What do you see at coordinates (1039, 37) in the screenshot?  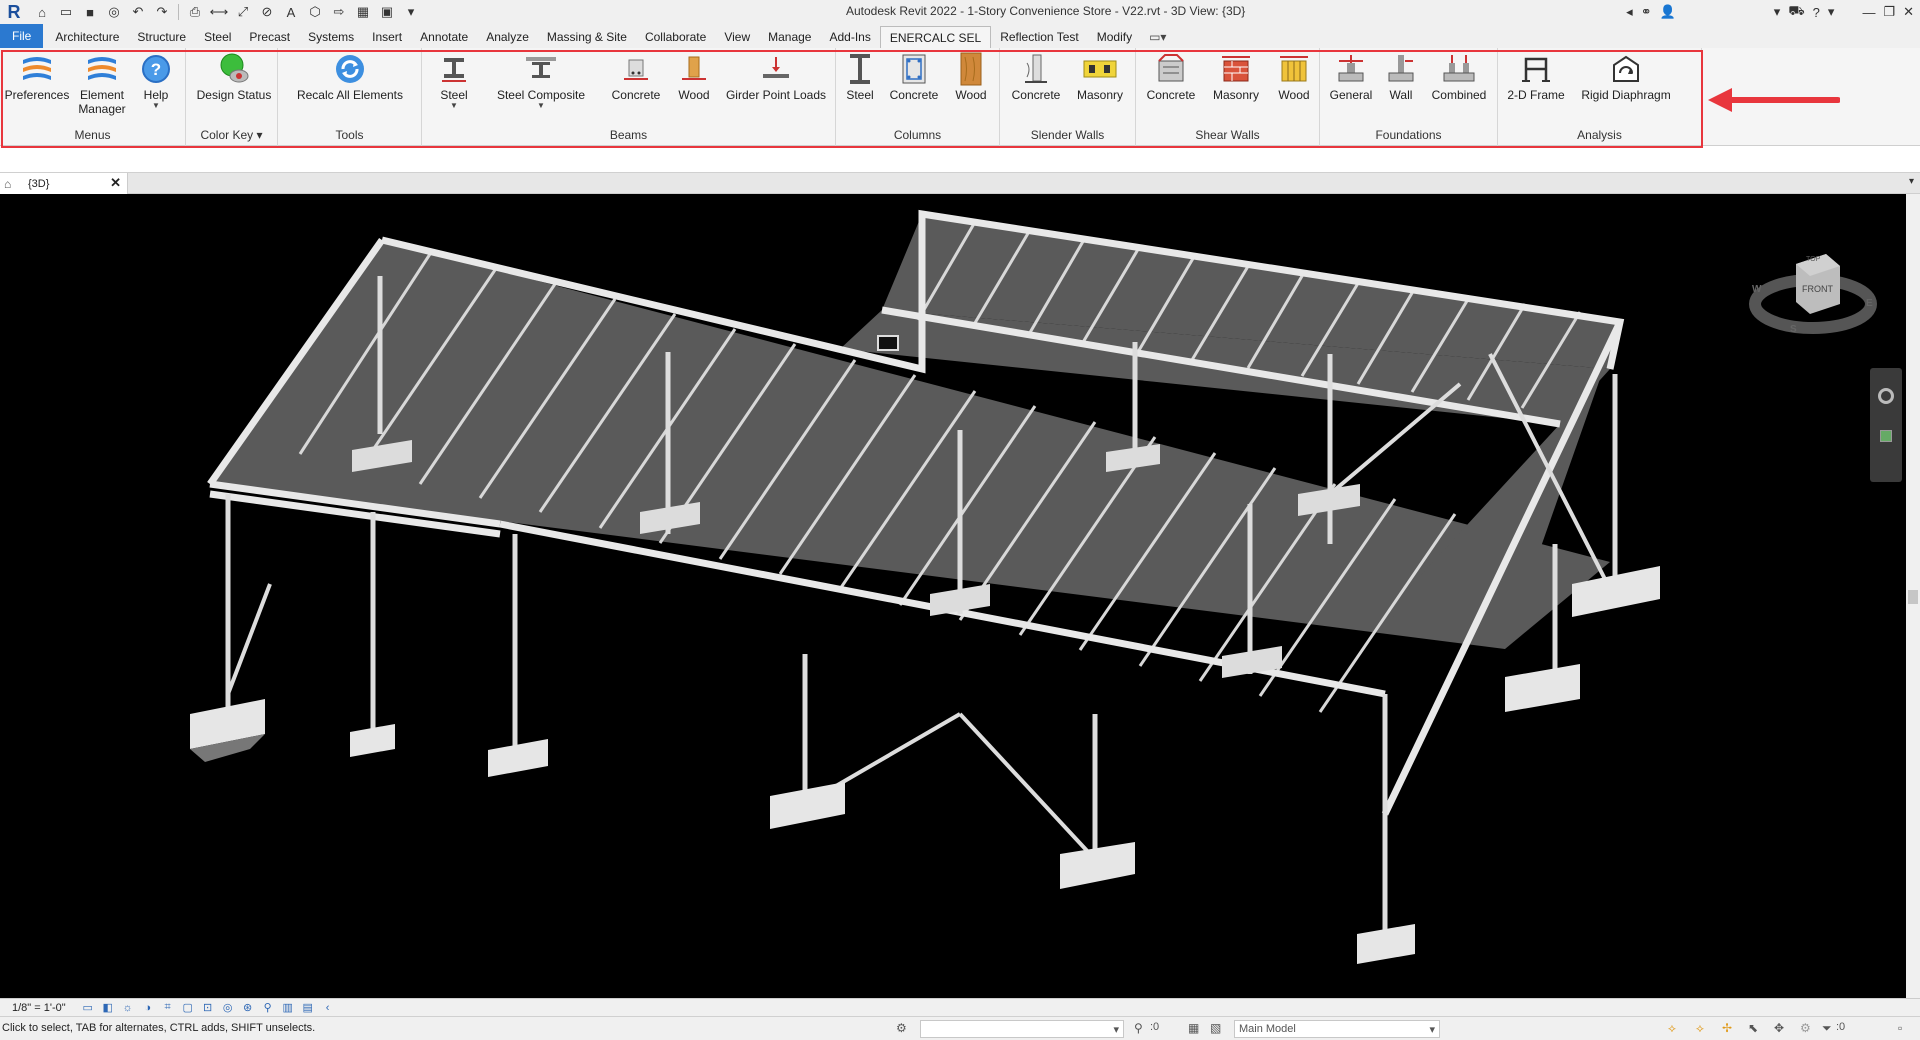 I see `tab-reflection-test: Reflection Test` at bounding box center [1039, 37].